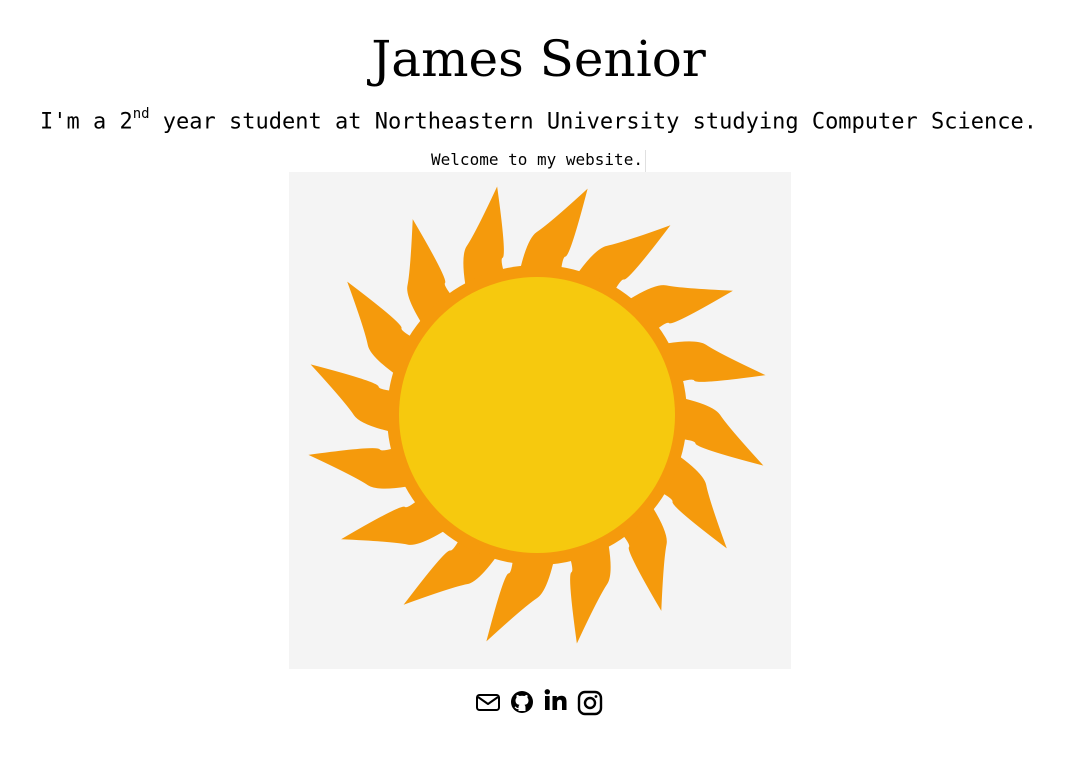 Image resolution: width=1077 pixels, height=761 pixels. Describe the element at coordinates (86, 122) in the screenshot. I see `intro-prefix: I'm a 2` at that location.